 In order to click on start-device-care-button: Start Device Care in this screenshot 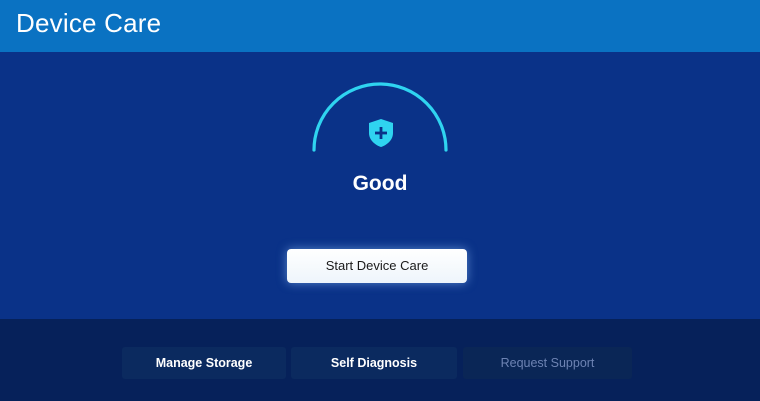, I will do `click(377, 266)`.